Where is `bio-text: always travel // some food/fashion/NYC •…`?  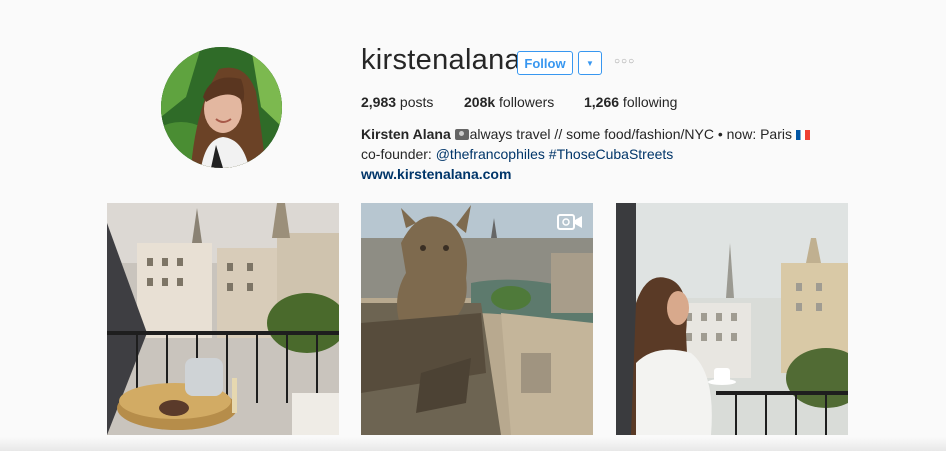 bio-text: always travel // some food/fashion/NYC •… is located at coordinates (630, 134).